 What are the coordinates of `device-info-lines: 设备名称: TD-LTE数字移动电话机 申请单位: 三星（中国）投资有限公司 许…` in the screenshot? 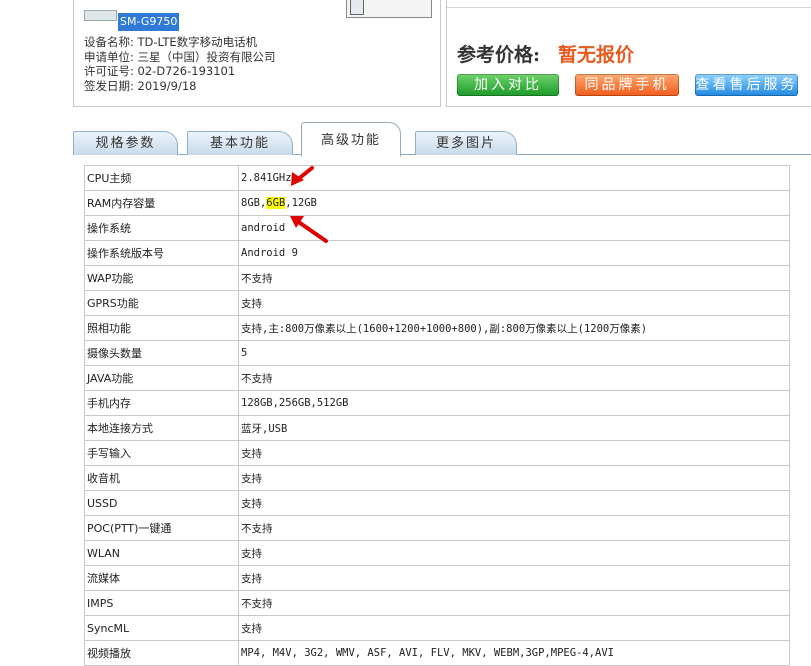 It's located at (180, 64).